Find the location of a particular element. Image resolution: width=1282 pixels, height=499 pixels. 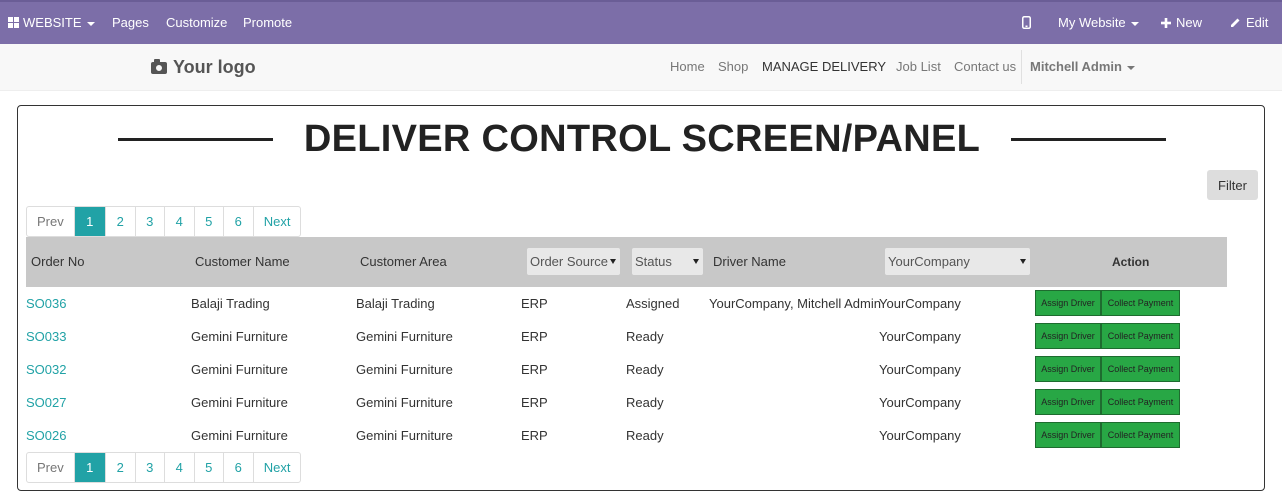

my-website-label: My Website is located at coordinates (1092, 22).